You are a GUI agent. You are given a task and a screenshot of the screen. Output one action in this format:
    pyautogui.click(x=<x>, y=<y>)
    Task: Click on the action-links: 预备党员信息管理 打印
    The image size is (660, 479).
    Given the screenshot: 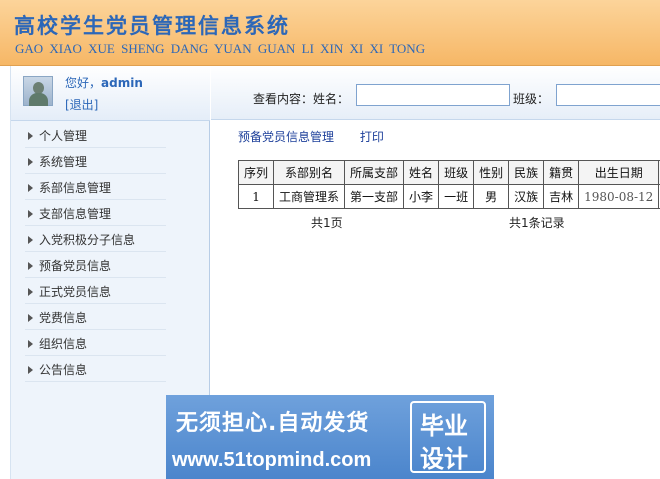 What is the action you would take?
    pyautogui.click(x=311, y=136)
    